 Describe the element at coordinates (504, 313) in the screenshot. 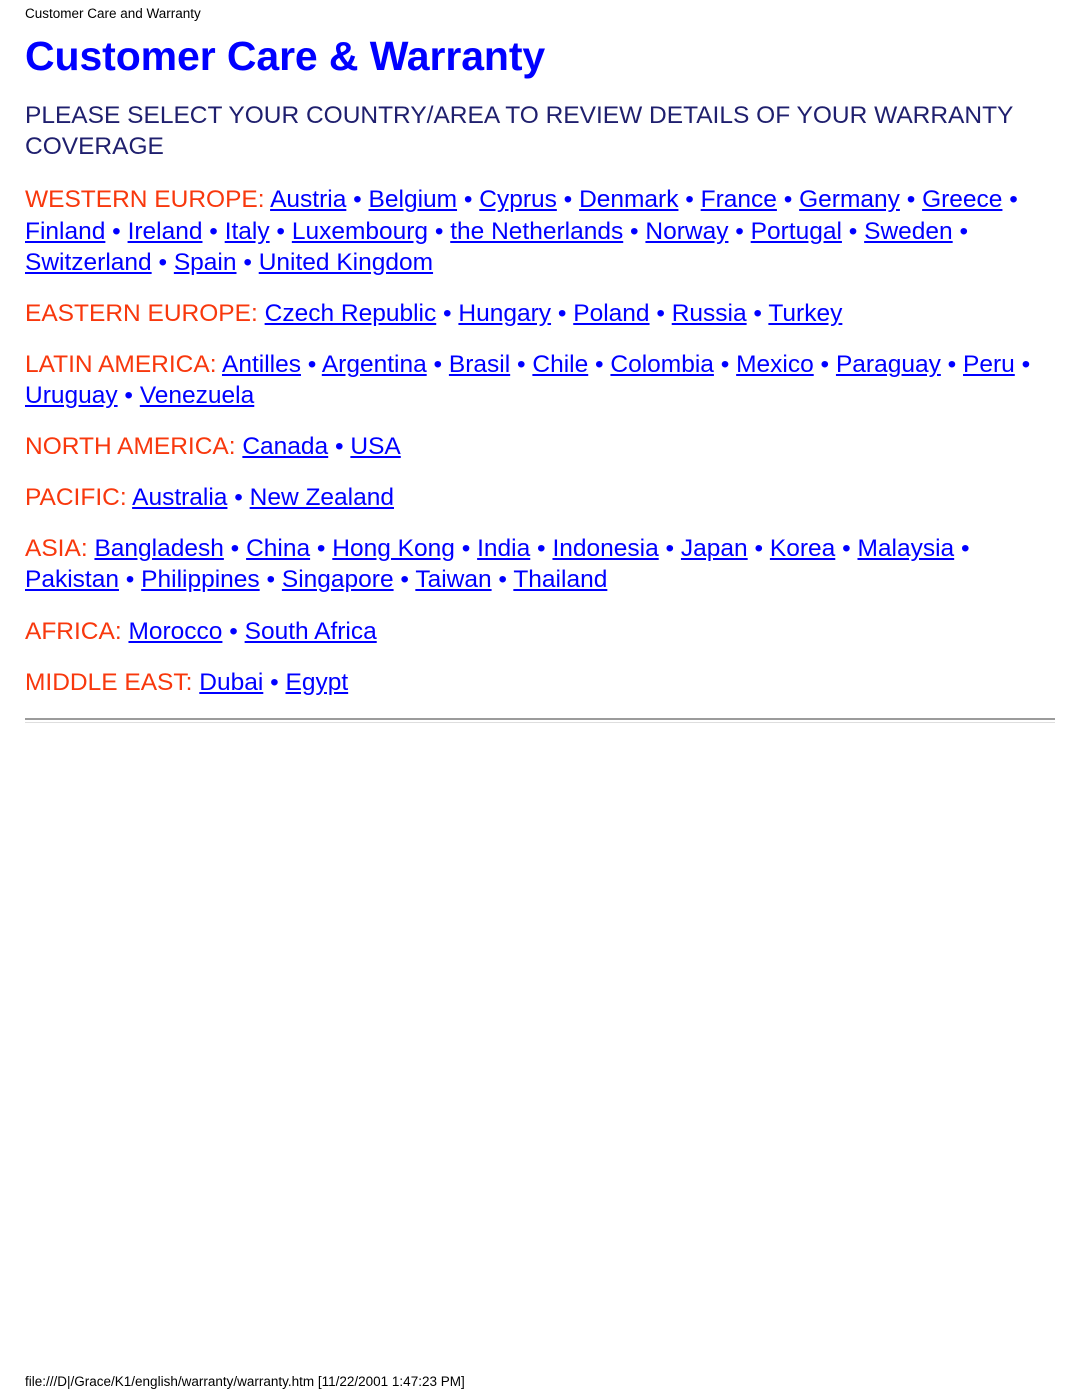

I see `country-link-hungary: Hungary` at that location.